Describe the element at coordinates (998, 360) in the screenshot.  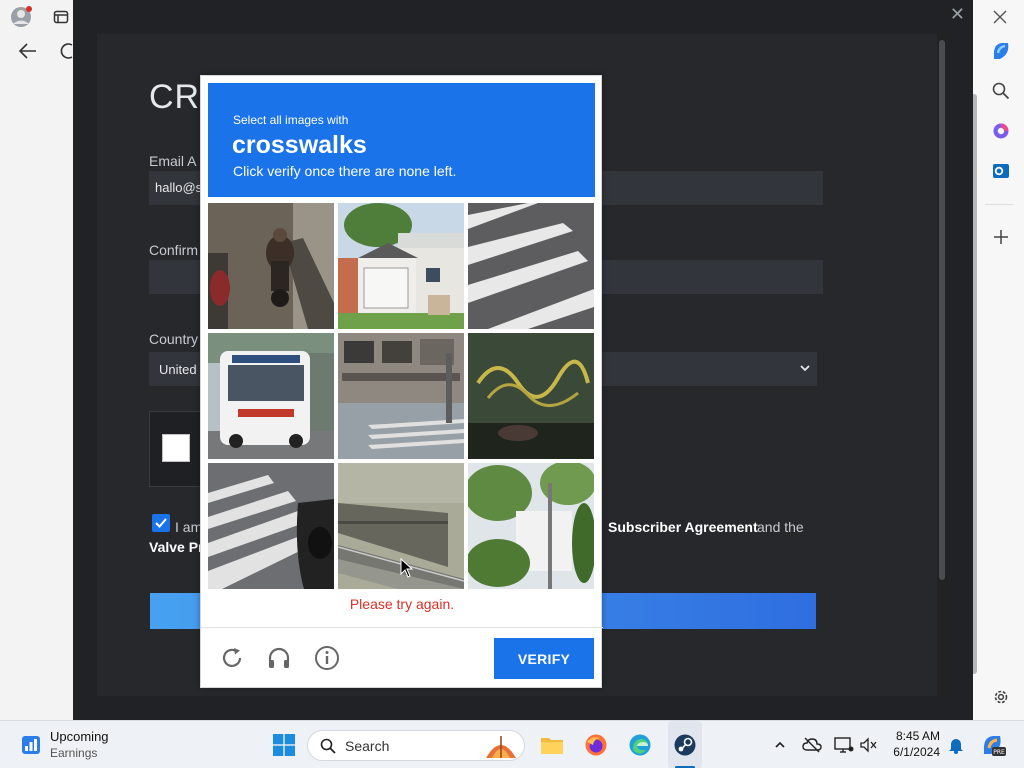
I see `browser-sidebar` at that location.